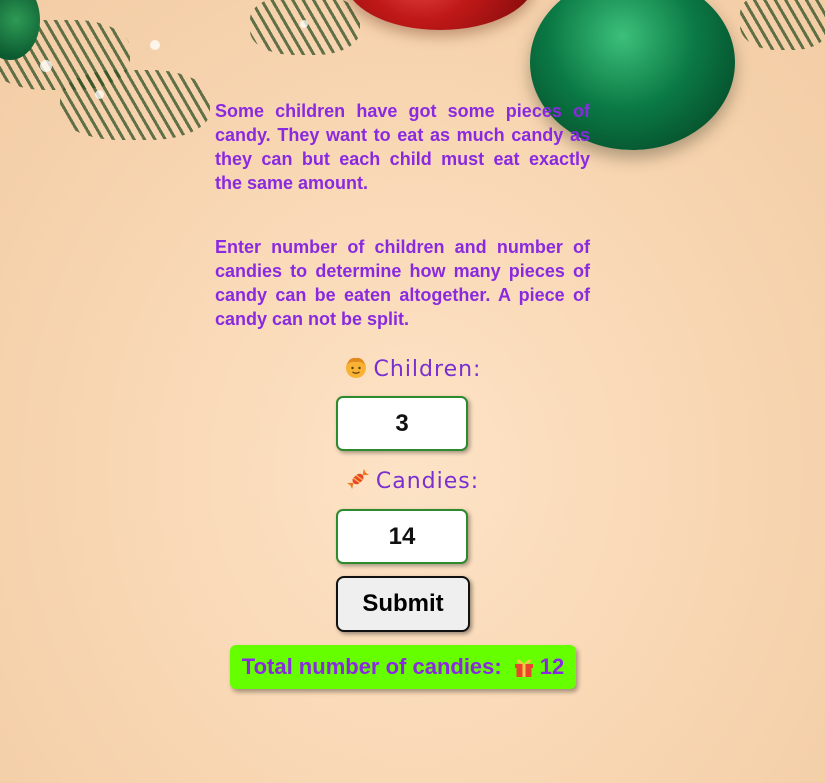 The height and width of the screenshot is (783, 825). Describe the element at coordinates (402, 423) in the screenshot. I see `children-input` at that location.